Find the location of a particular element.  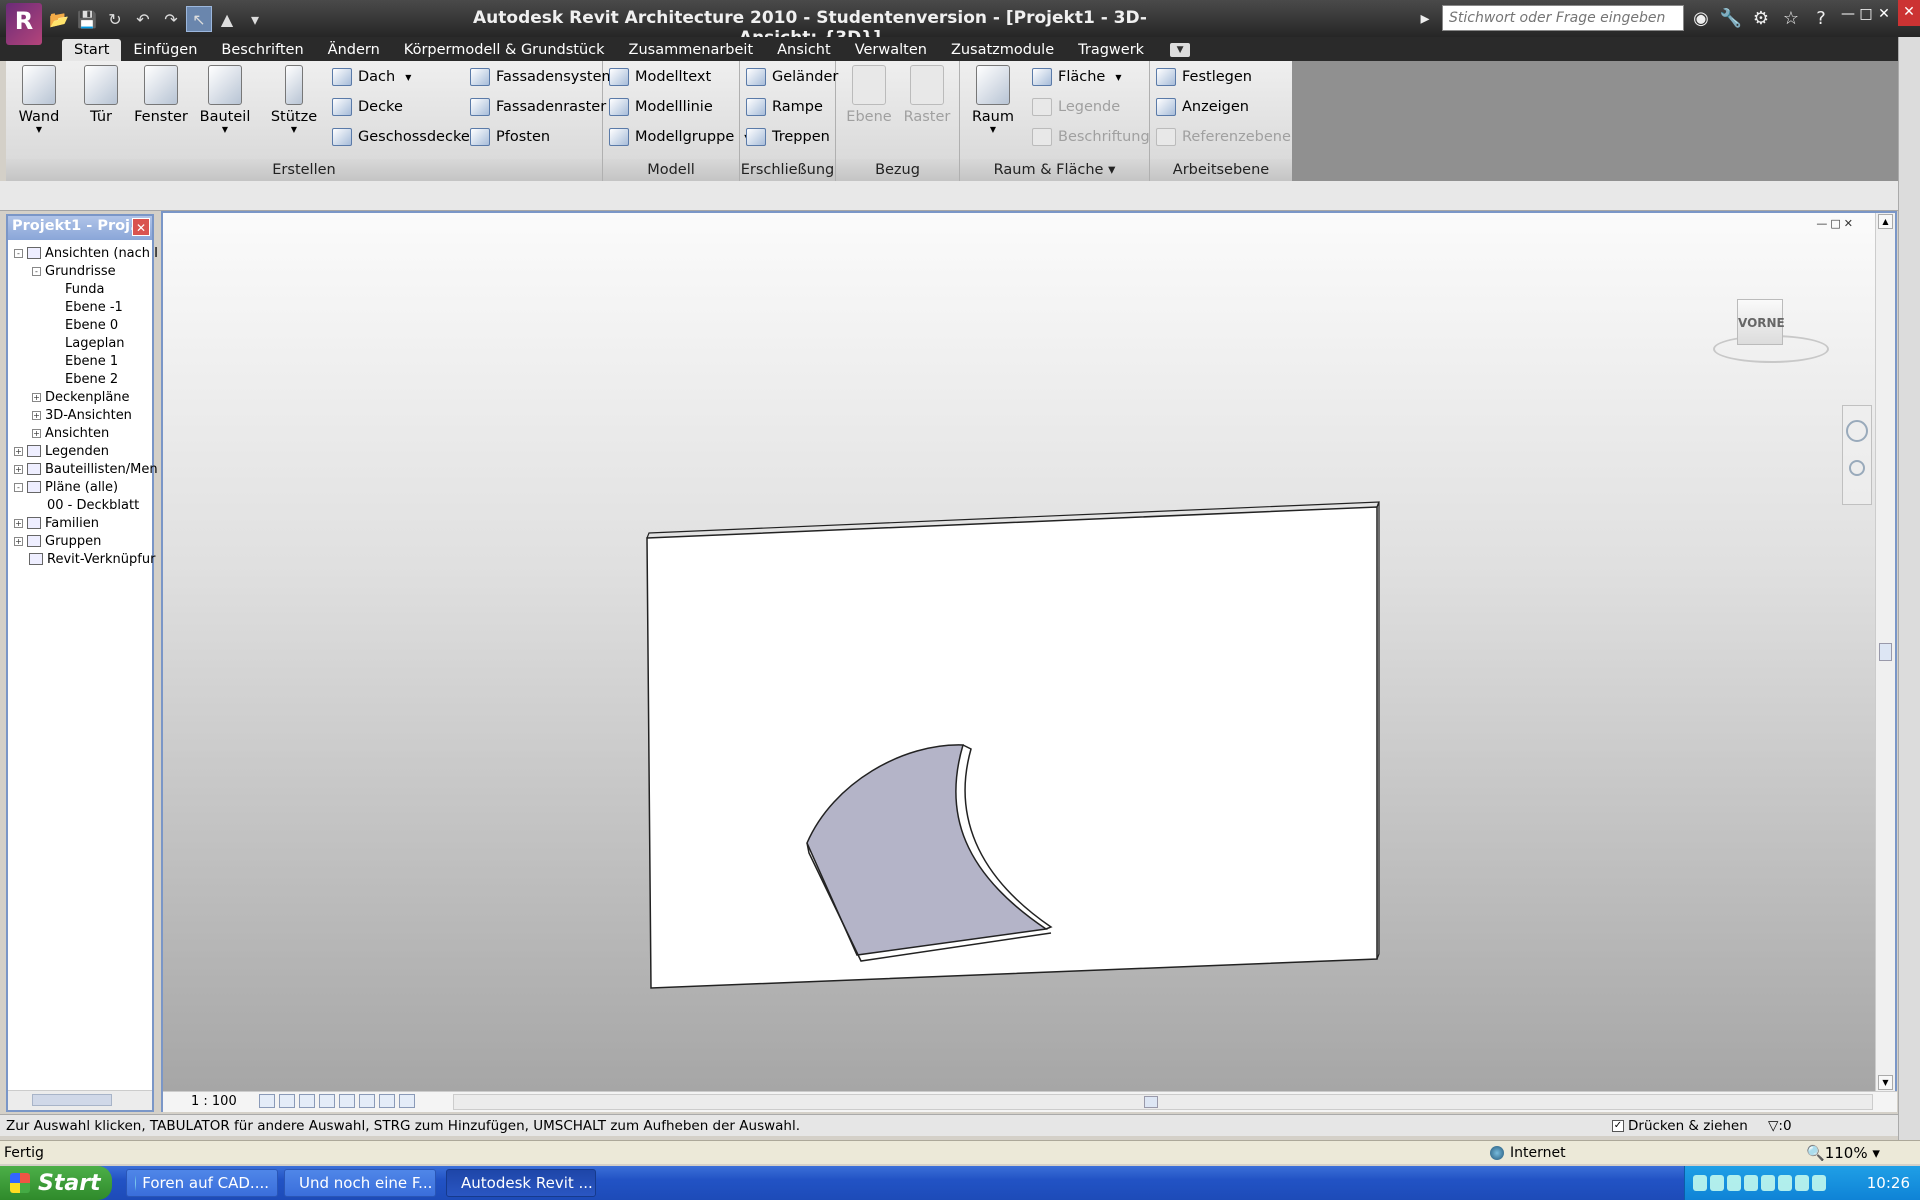

visual-style-icon is located at coordinates (287, 1101).